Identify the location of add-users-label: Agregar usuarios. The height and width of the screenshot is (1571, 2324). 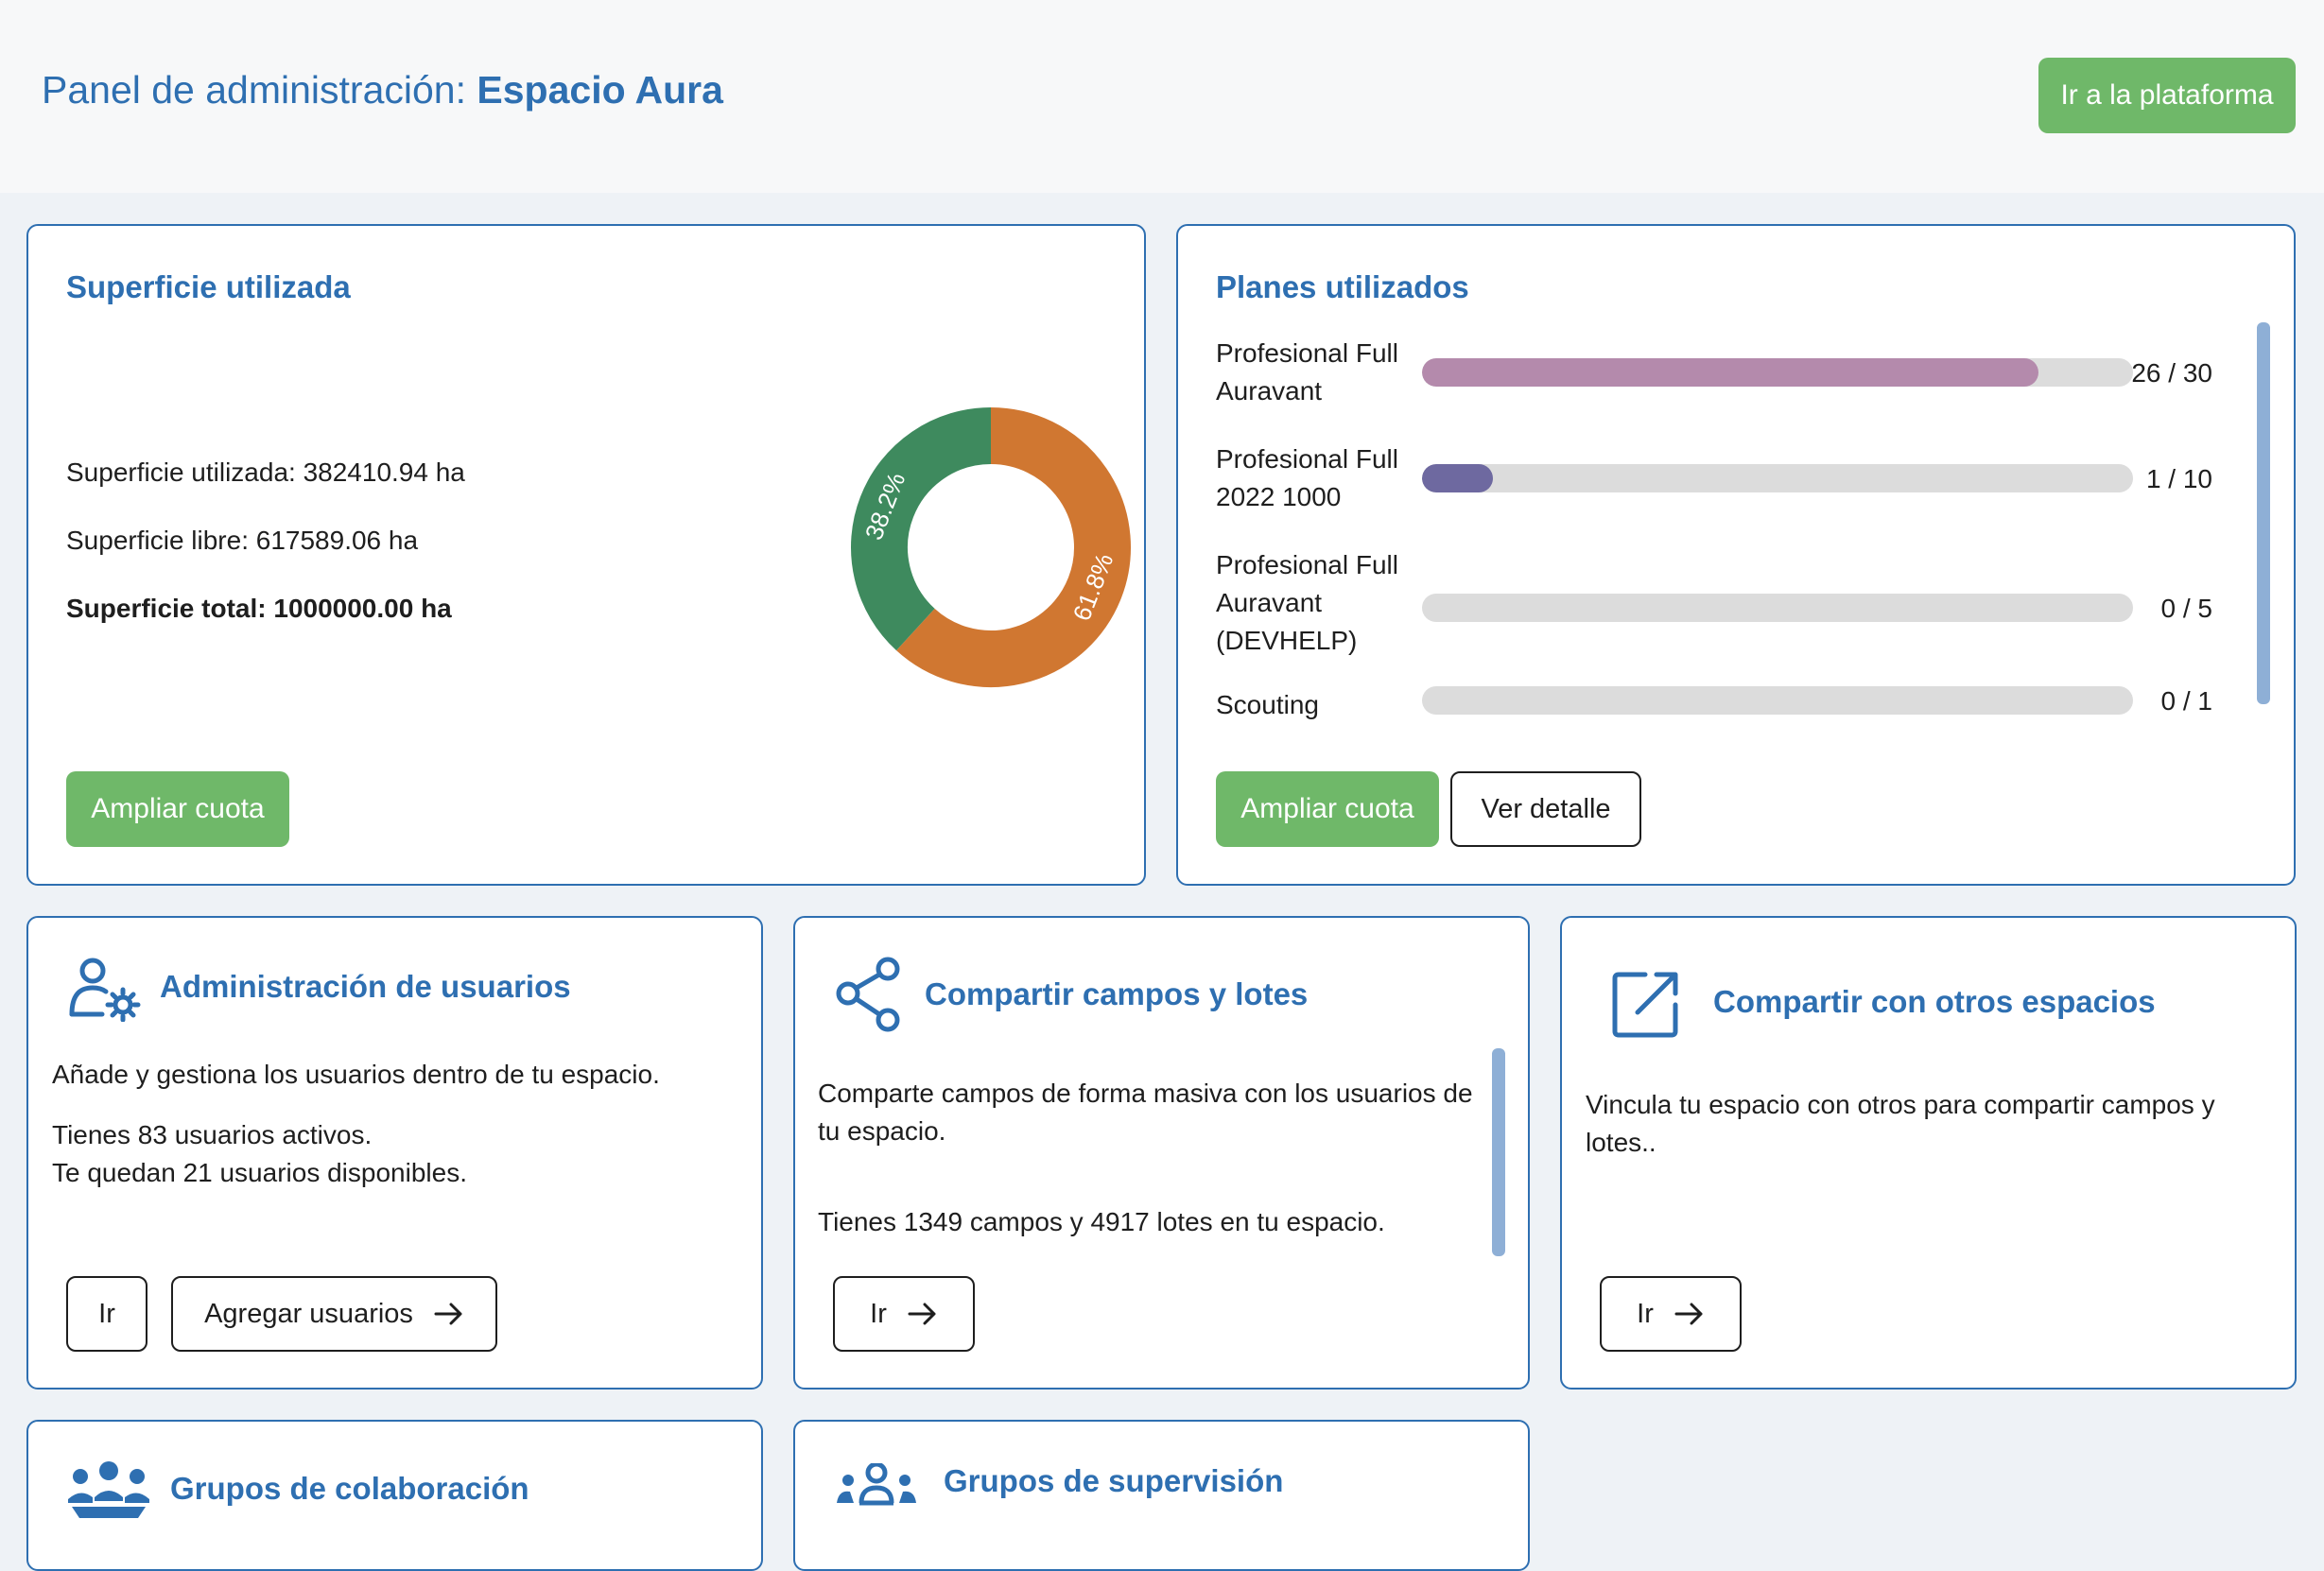
(308, 1313).